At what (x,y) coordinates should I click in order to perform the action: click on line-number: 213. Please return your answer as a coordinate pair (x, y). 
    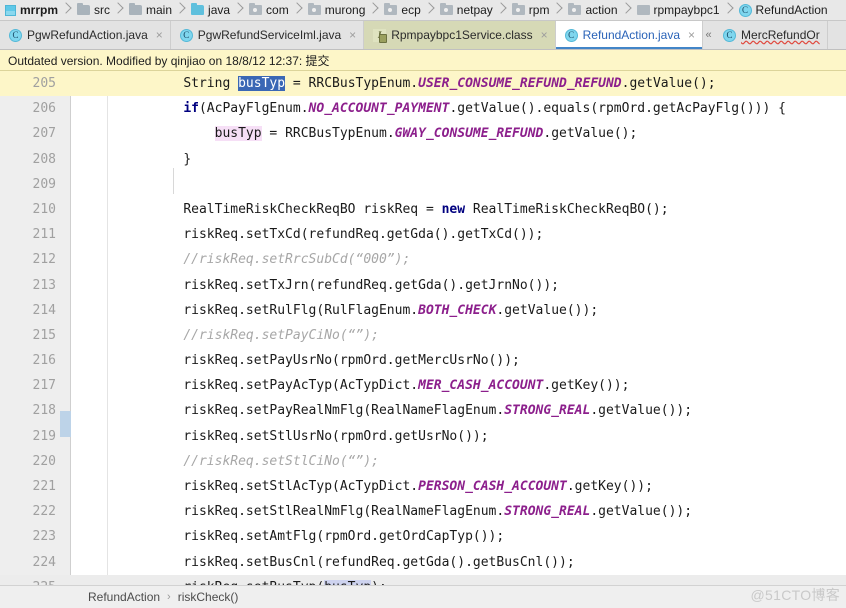
    Looking at the image, I should click on (44, 285).